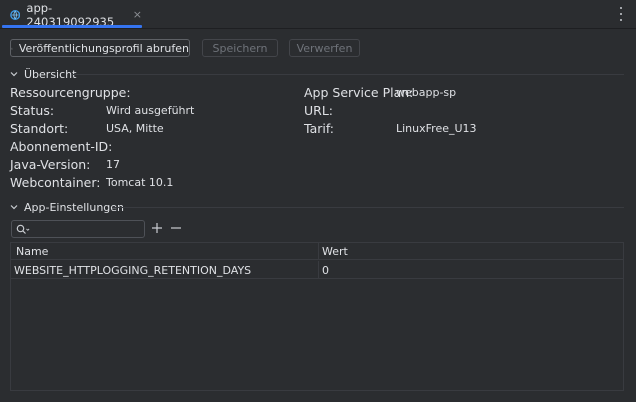 The image size is (636, 402). What do you see at coordinates (61, 146) in the screenshot?
I see `subscription-id-label: Abonnement-ID:` at bounding box center [61, 146].